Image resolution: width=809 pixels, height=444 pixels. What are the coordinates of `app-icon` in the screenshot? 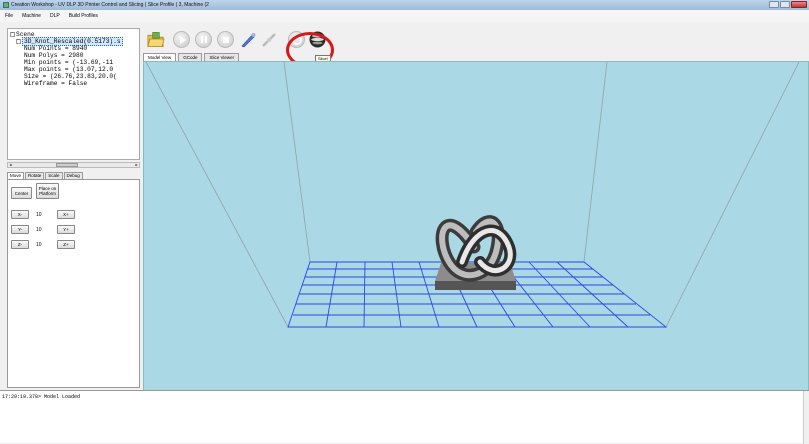 It's located at (6, 5).